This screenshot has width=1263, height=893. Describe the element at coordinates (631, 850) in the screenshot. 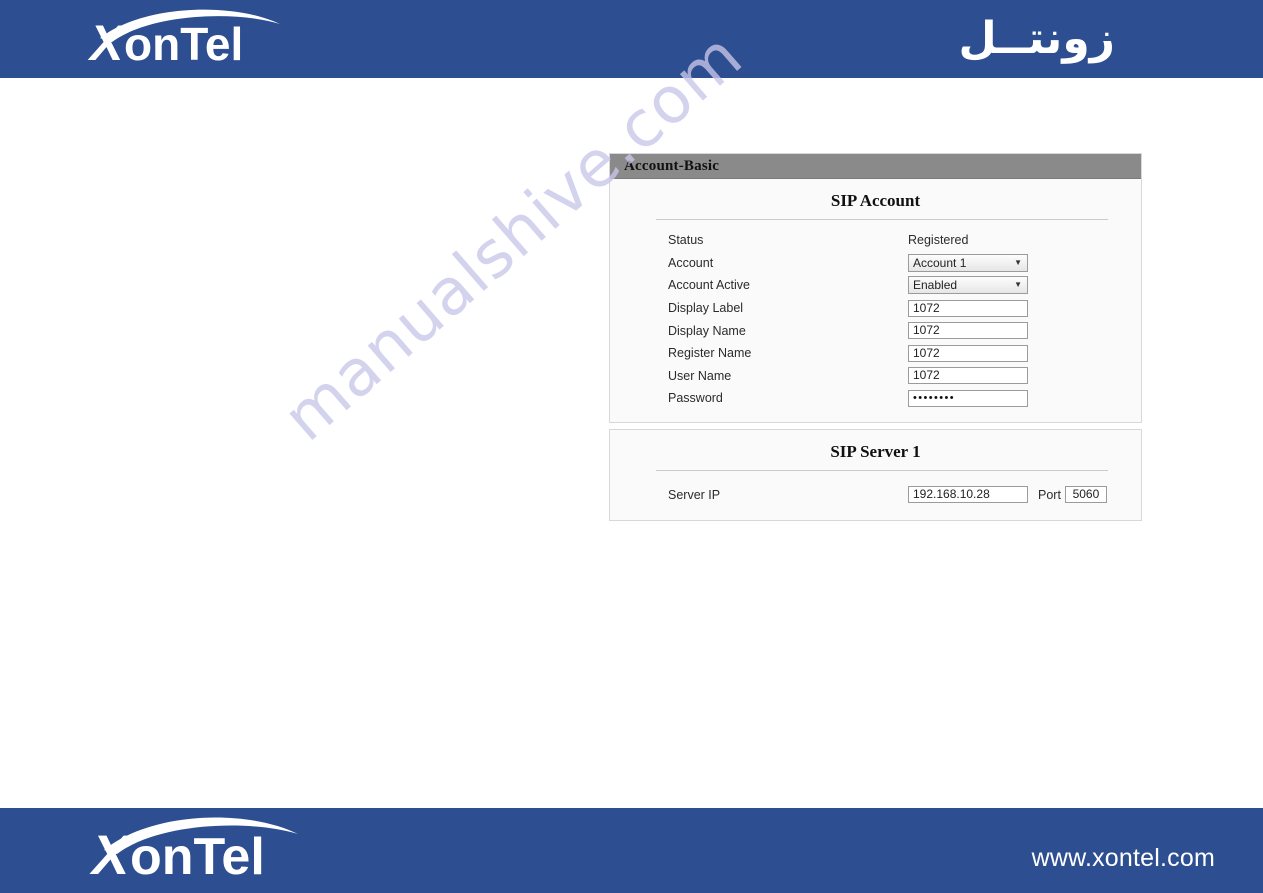

I see `page-footer: X onTel www.xontel.com` at that location.